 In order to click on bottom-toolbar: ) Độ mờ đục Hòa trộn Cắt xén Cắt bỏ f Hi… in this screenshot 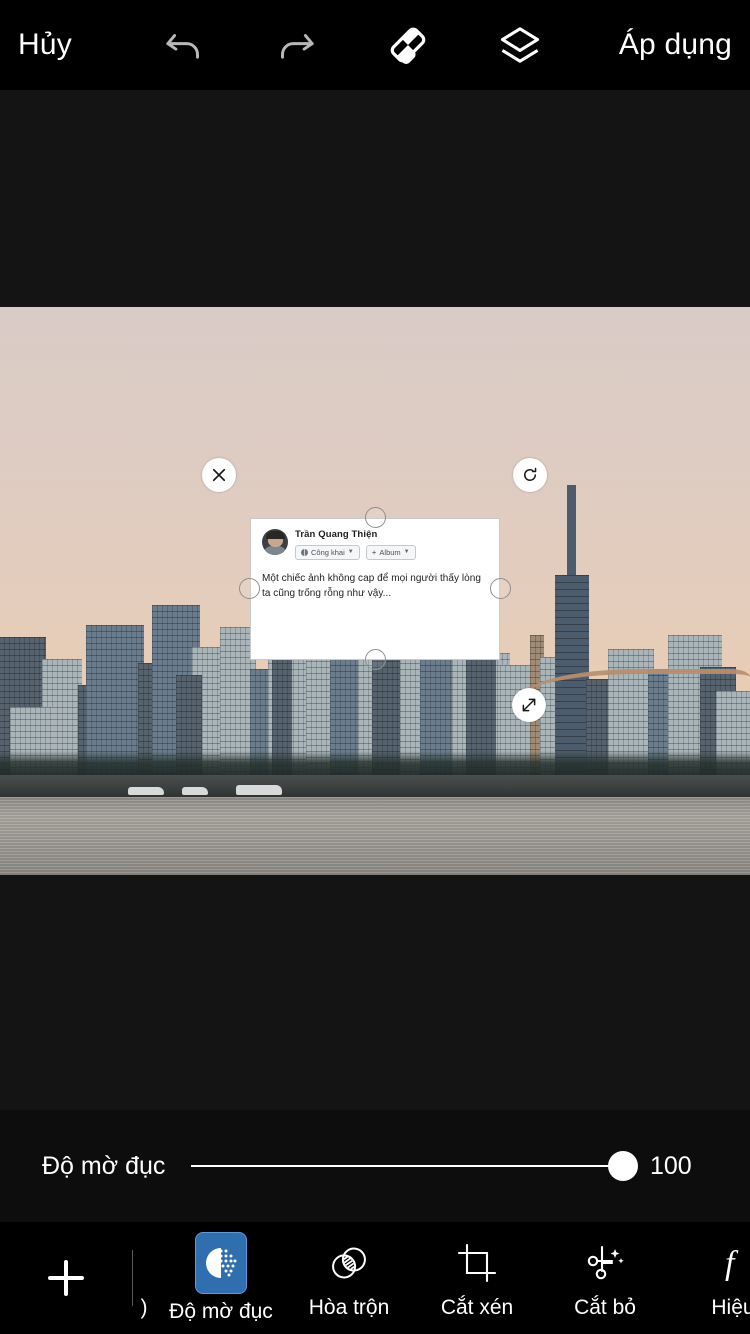, I will do `click(375, 1278)`.